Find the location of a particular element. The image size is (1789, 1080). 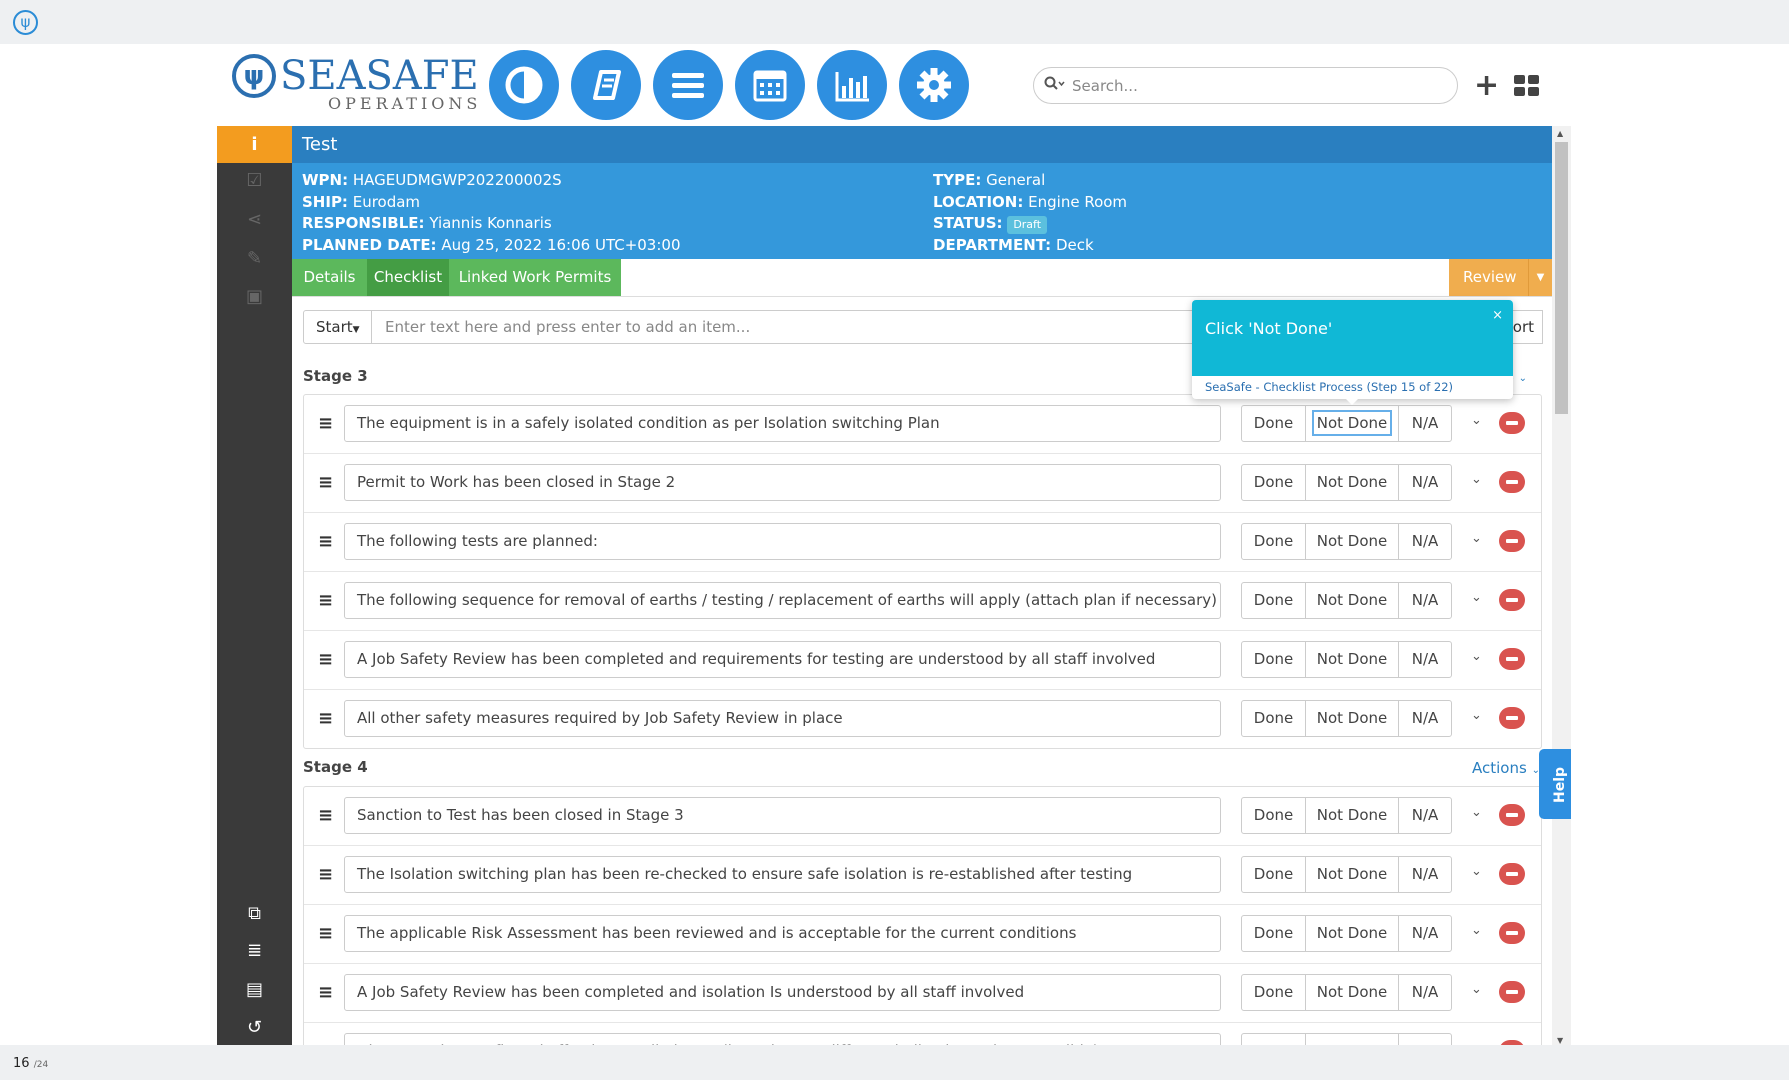

calendar-nav-button is located at coordinates (770, 85).